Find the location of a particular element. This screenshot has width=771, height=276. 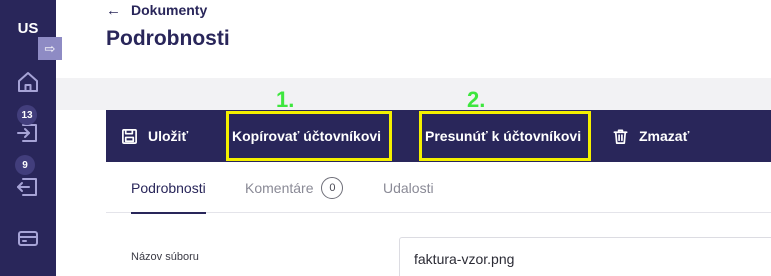

tab-details: Podrobnosti is located at coordinates (168, 188).